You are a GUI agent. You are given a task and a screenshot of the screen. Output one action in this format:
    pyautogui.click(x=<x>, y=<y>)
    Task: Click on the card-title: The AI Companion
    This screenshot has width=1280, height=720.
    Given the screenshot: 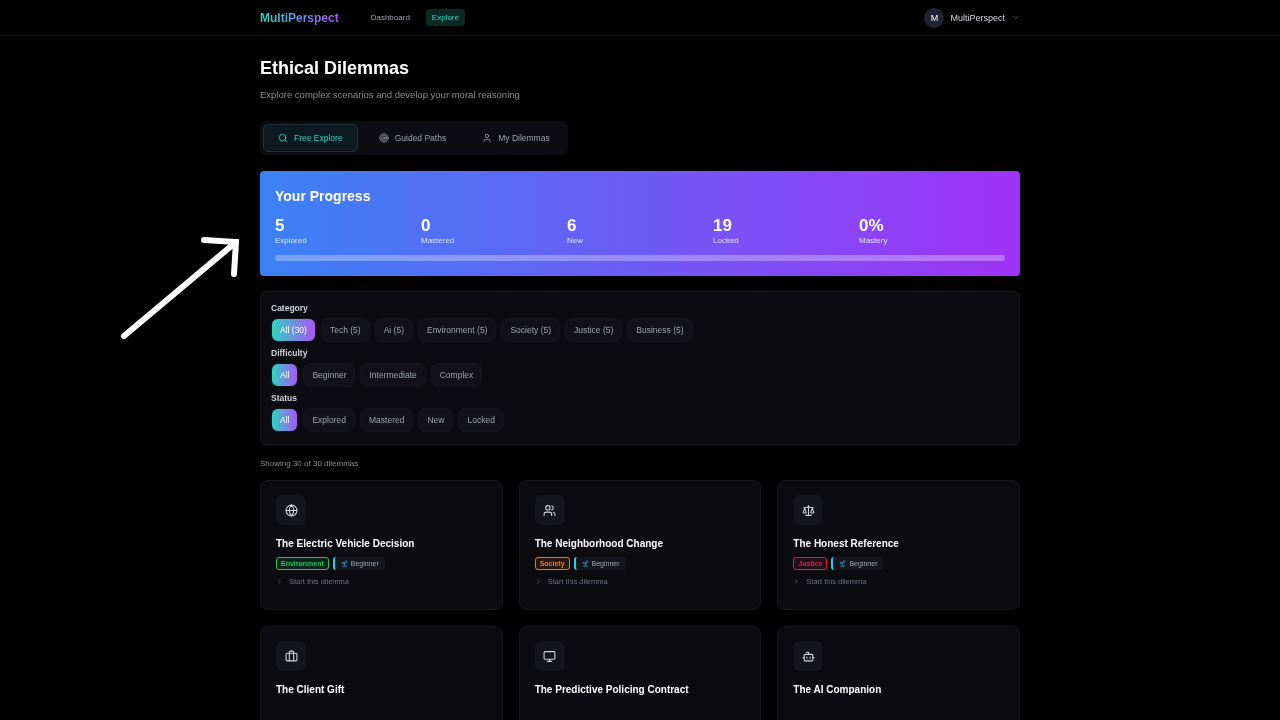 What is the action you would take?
    pyautogui.click(x=838, y=689)
    